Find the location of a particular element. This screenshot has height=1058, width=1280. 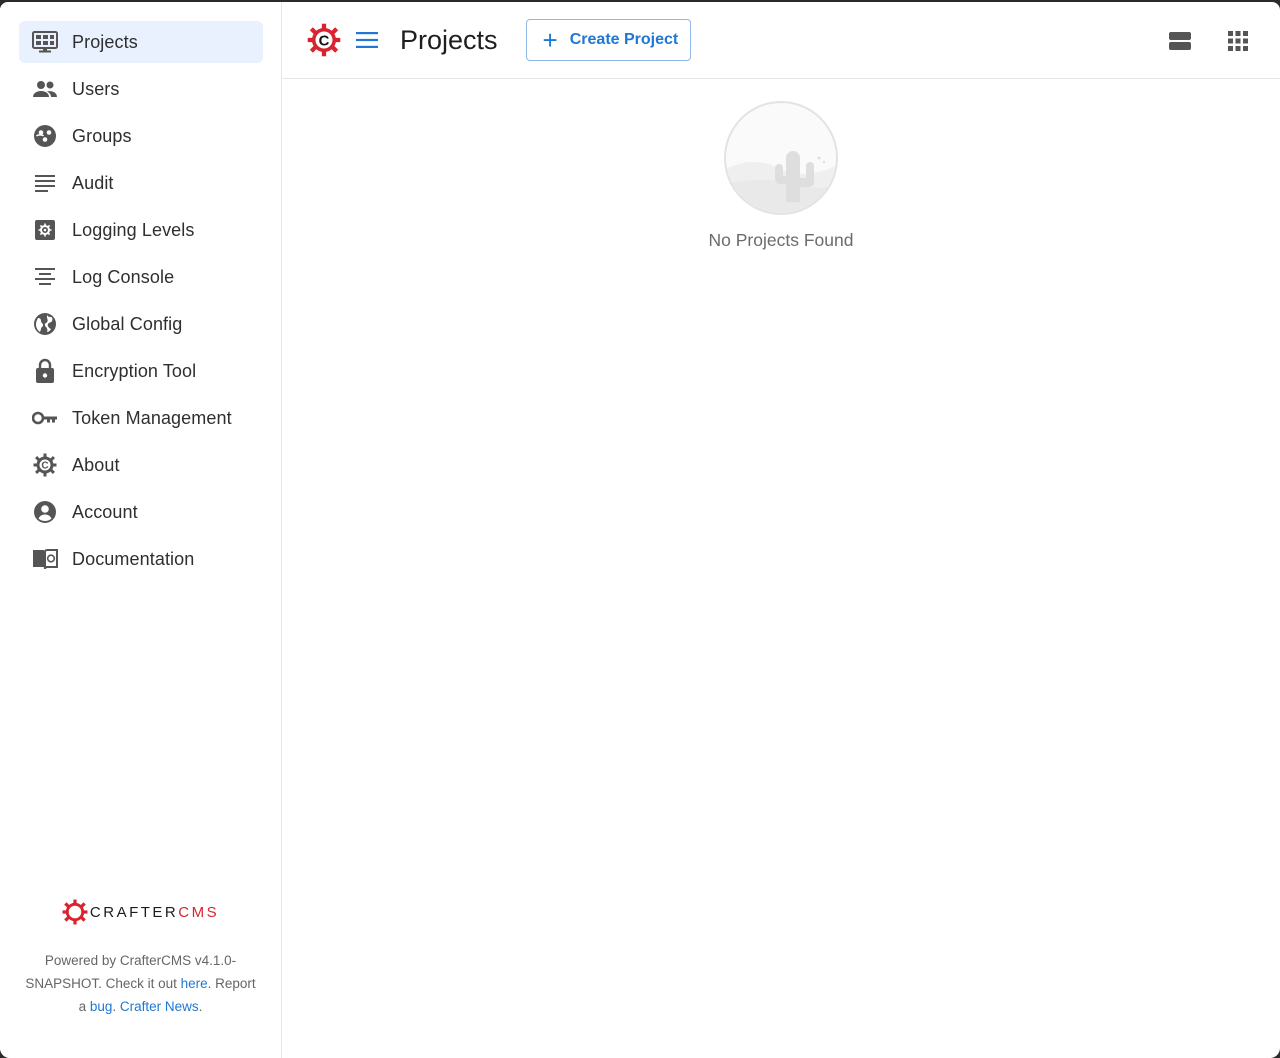

empty-state: No Projects Found is located at coordinates (781, 175).